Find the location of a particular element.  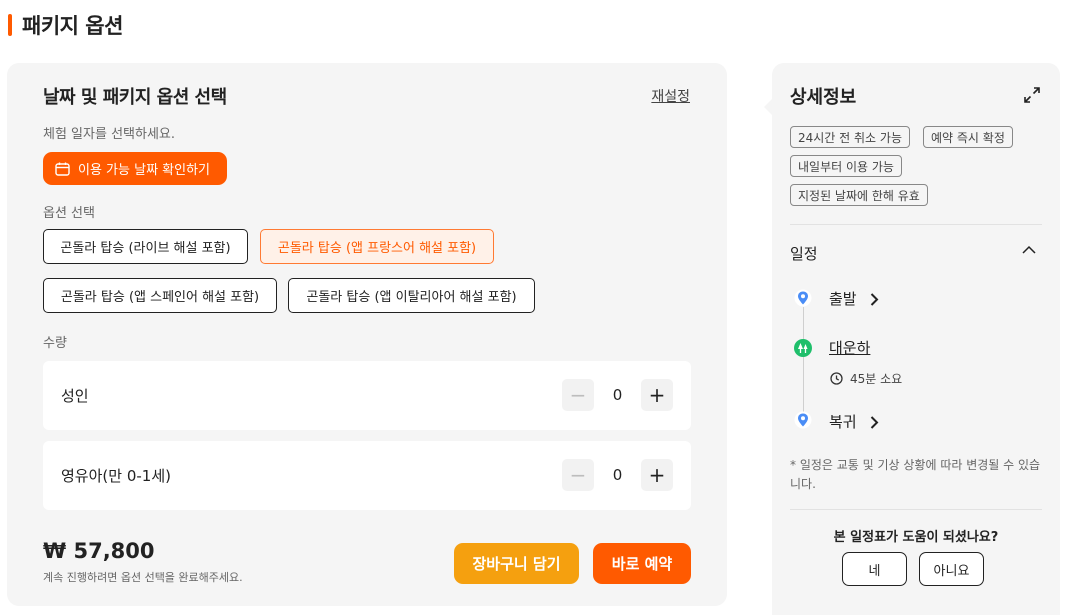

date-prompt-label: 체험 일자를 선택하세요. is located at coordinates (109, 134).